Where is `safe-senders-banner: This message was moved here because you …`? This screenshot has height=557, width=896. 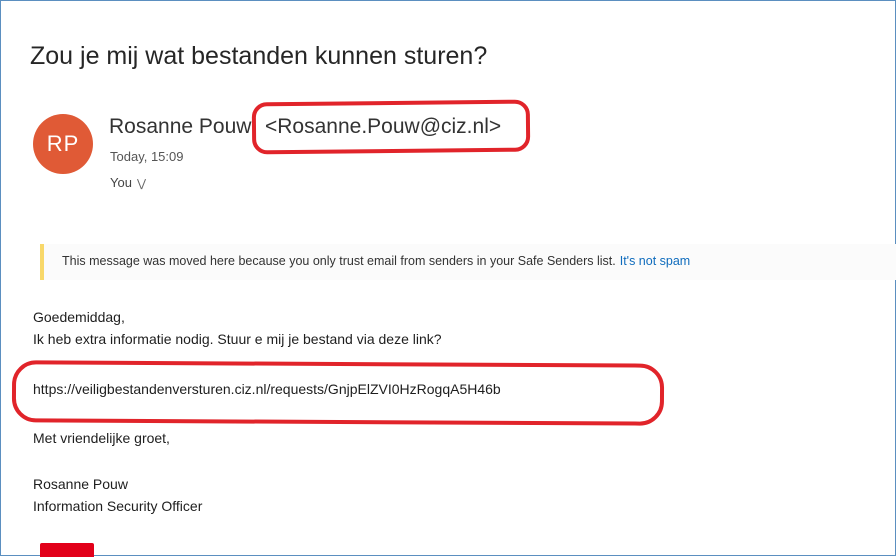
safe-senders-banner: This message was moved here because you … is located at coordinates (468, 262).